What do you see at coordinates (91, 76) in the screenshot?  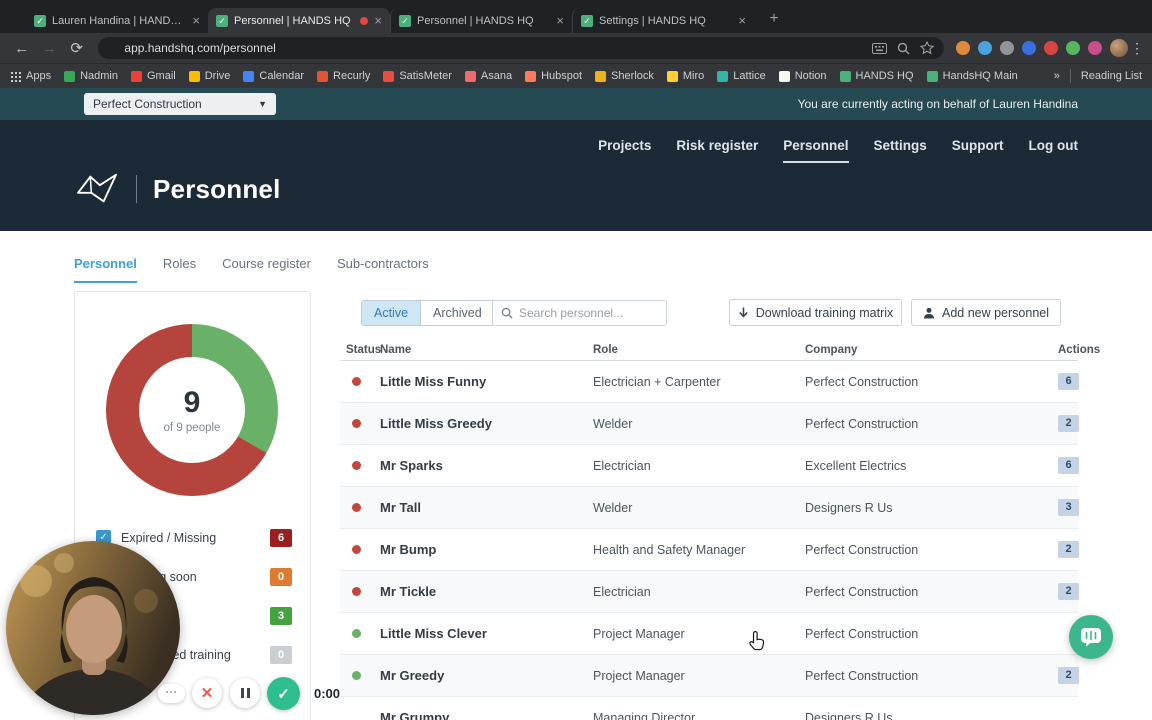 I see `bookmark-nadmin: Nadmin` at bounding box center [91, 76].